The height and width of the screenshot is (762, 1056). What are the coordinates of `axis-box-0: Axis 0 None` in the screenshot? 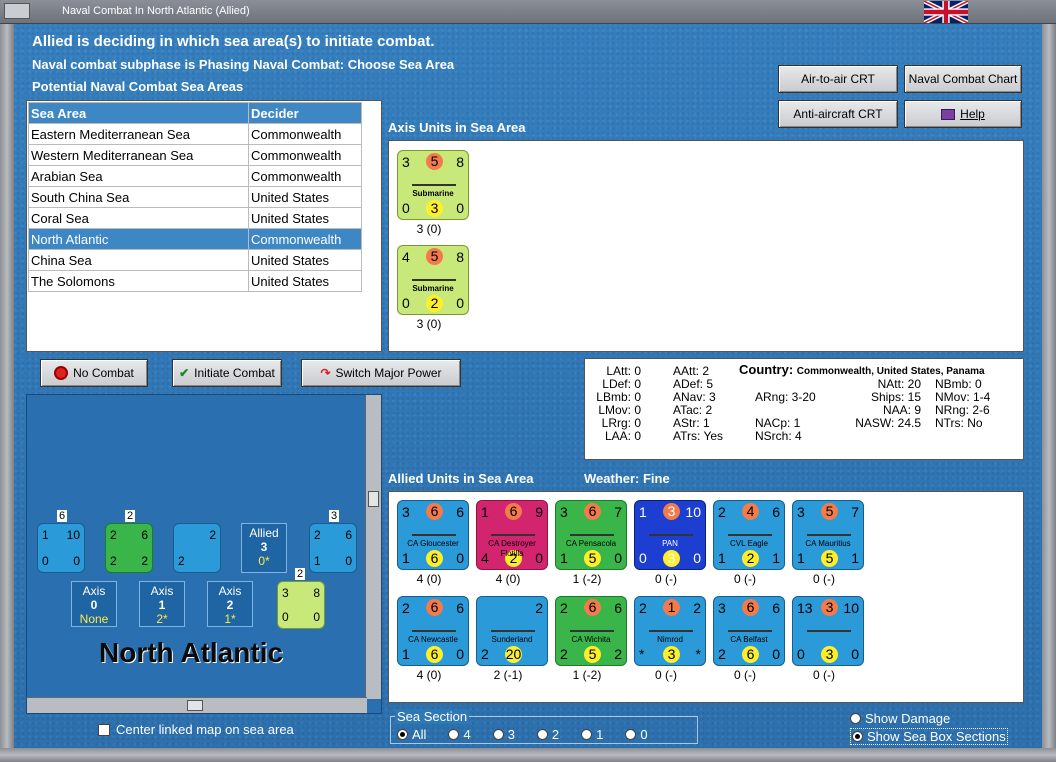 It's located at (94, 604).